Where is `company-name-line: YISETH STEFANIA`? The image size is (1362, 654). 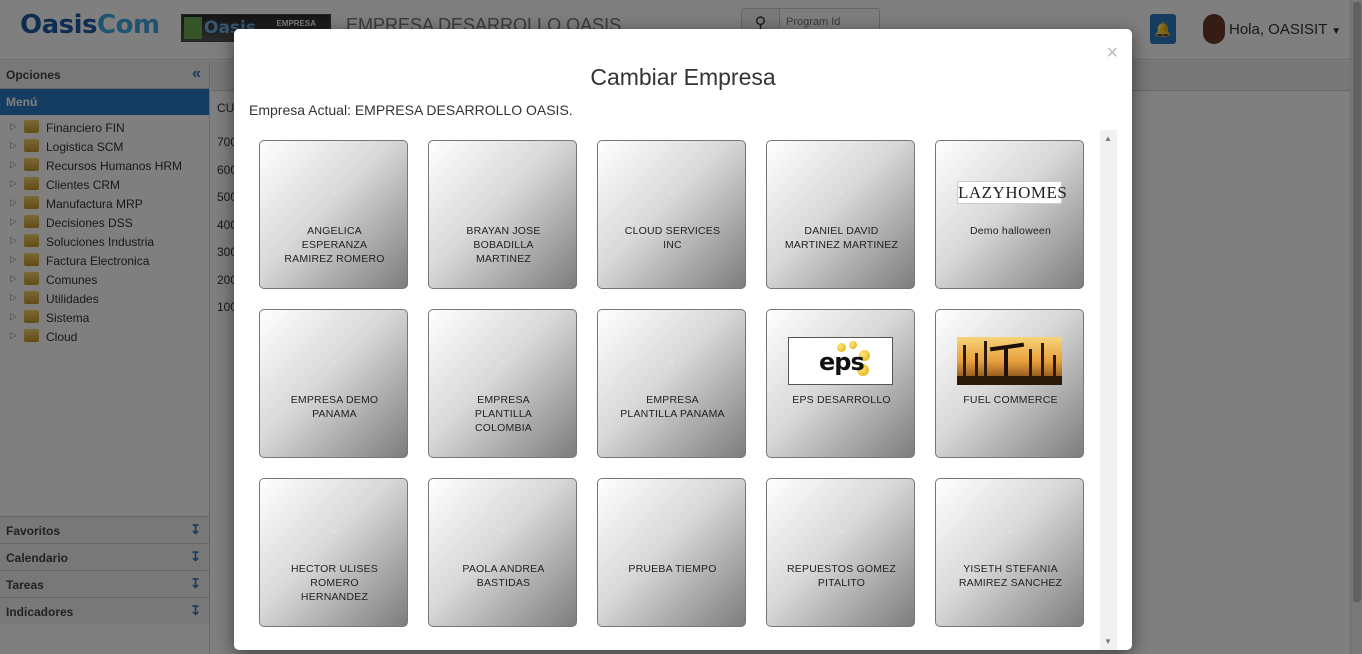
company-name-line: YISETH STEFANIA is located at coordinates (1010, 569).